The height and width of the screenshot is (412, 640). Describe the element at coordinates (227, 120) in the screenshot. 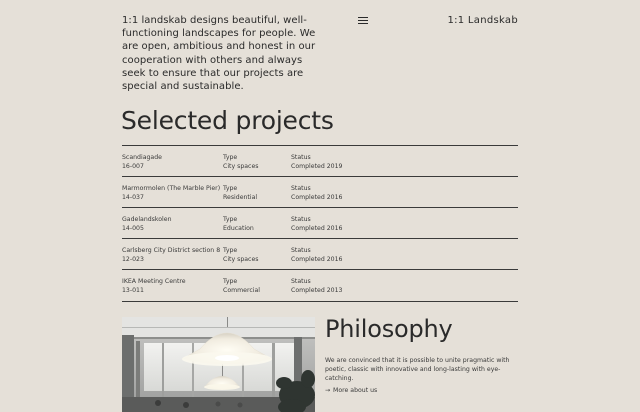

I see `selected-projects-title: Selected projects` at that location.